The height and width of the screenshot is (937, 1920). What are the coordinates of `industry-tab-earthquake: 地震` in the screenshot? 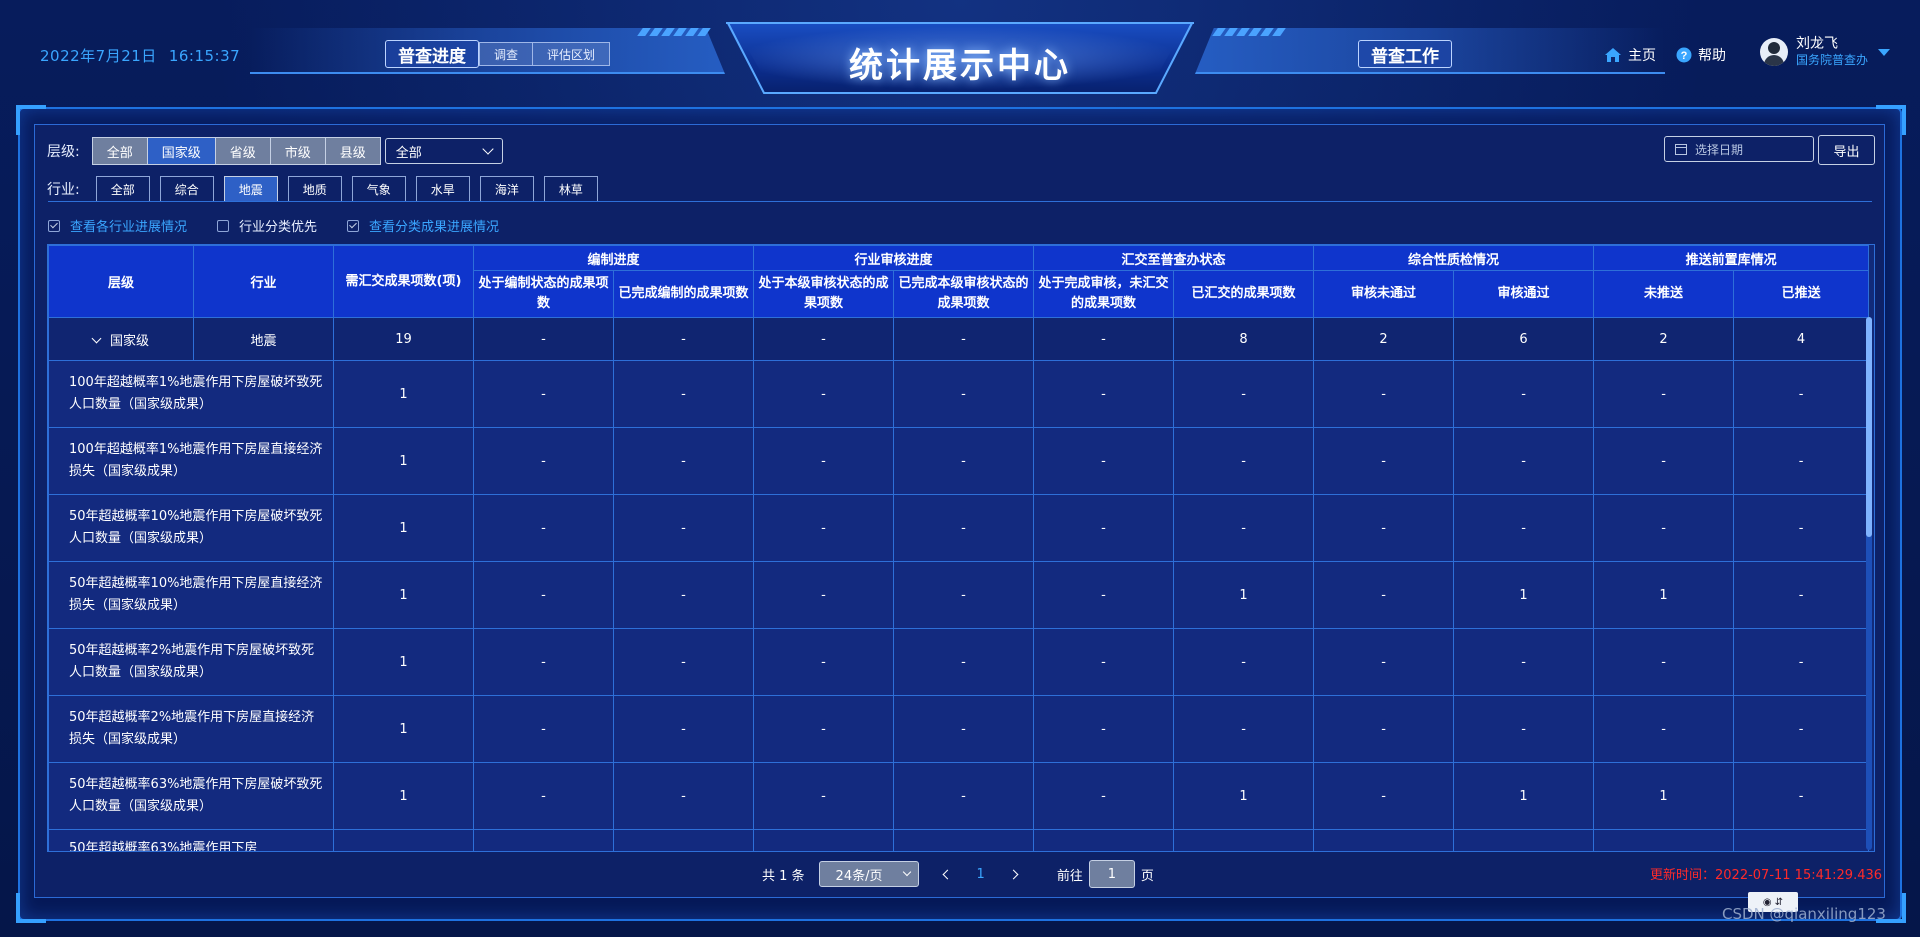 It's located at (250, 189).